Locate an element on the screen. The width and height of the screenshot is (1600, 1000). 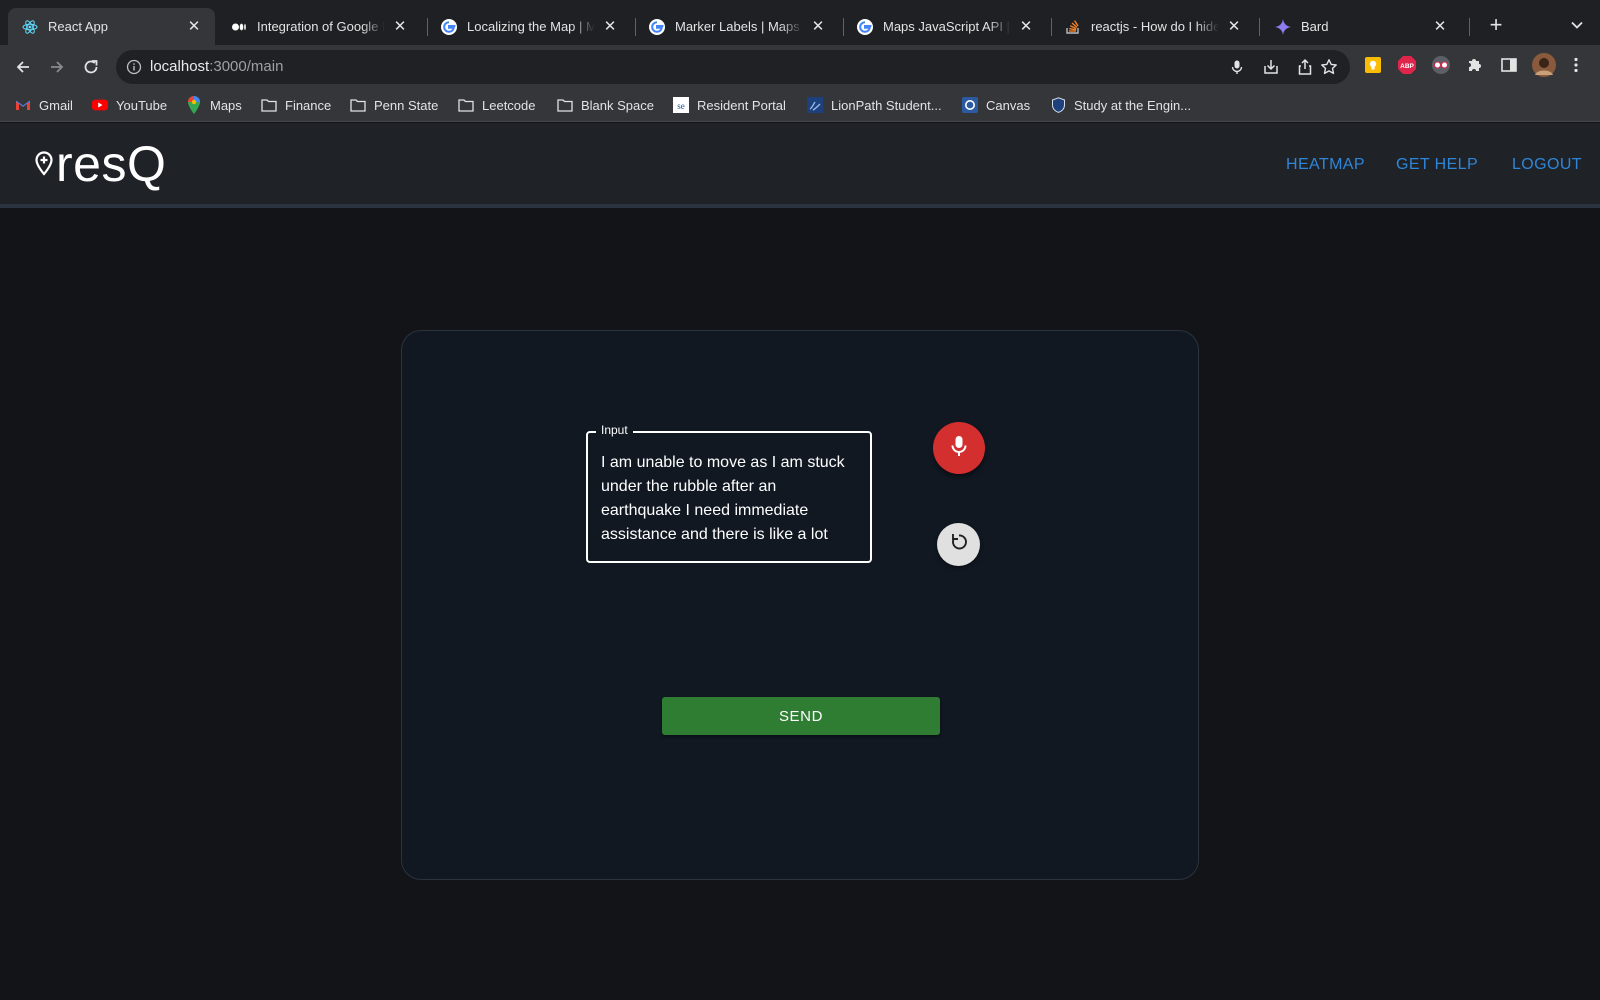
location-pin-plus-icon is located at coordinates (44, 164).